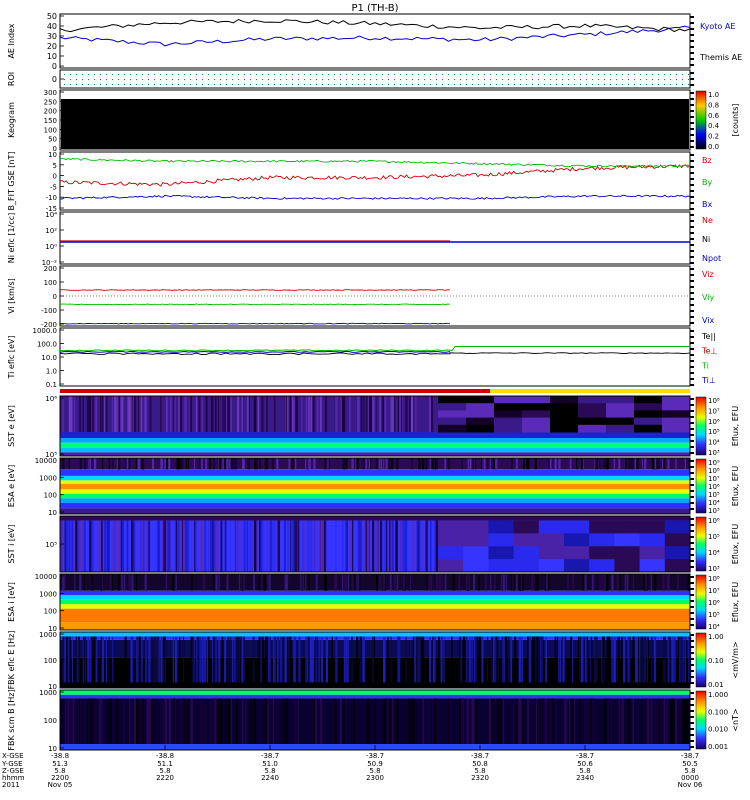 This screenshot has height=800, width=750. I want to click on xaxis-tick-value: -38.7, so click(270, 756).